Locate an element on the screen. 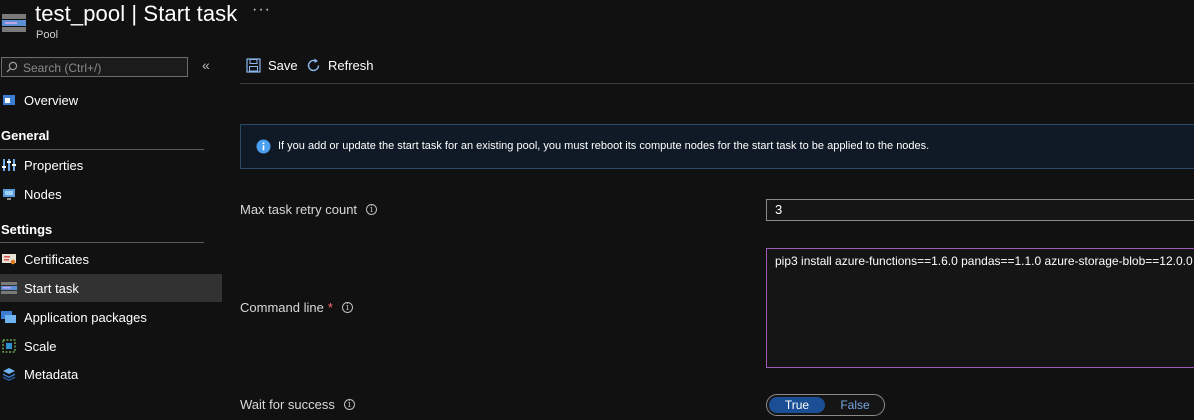 This screenshot has height=420, width=1194. sidebar-item-nodes: Nodes is located at coordinates (111, 194).